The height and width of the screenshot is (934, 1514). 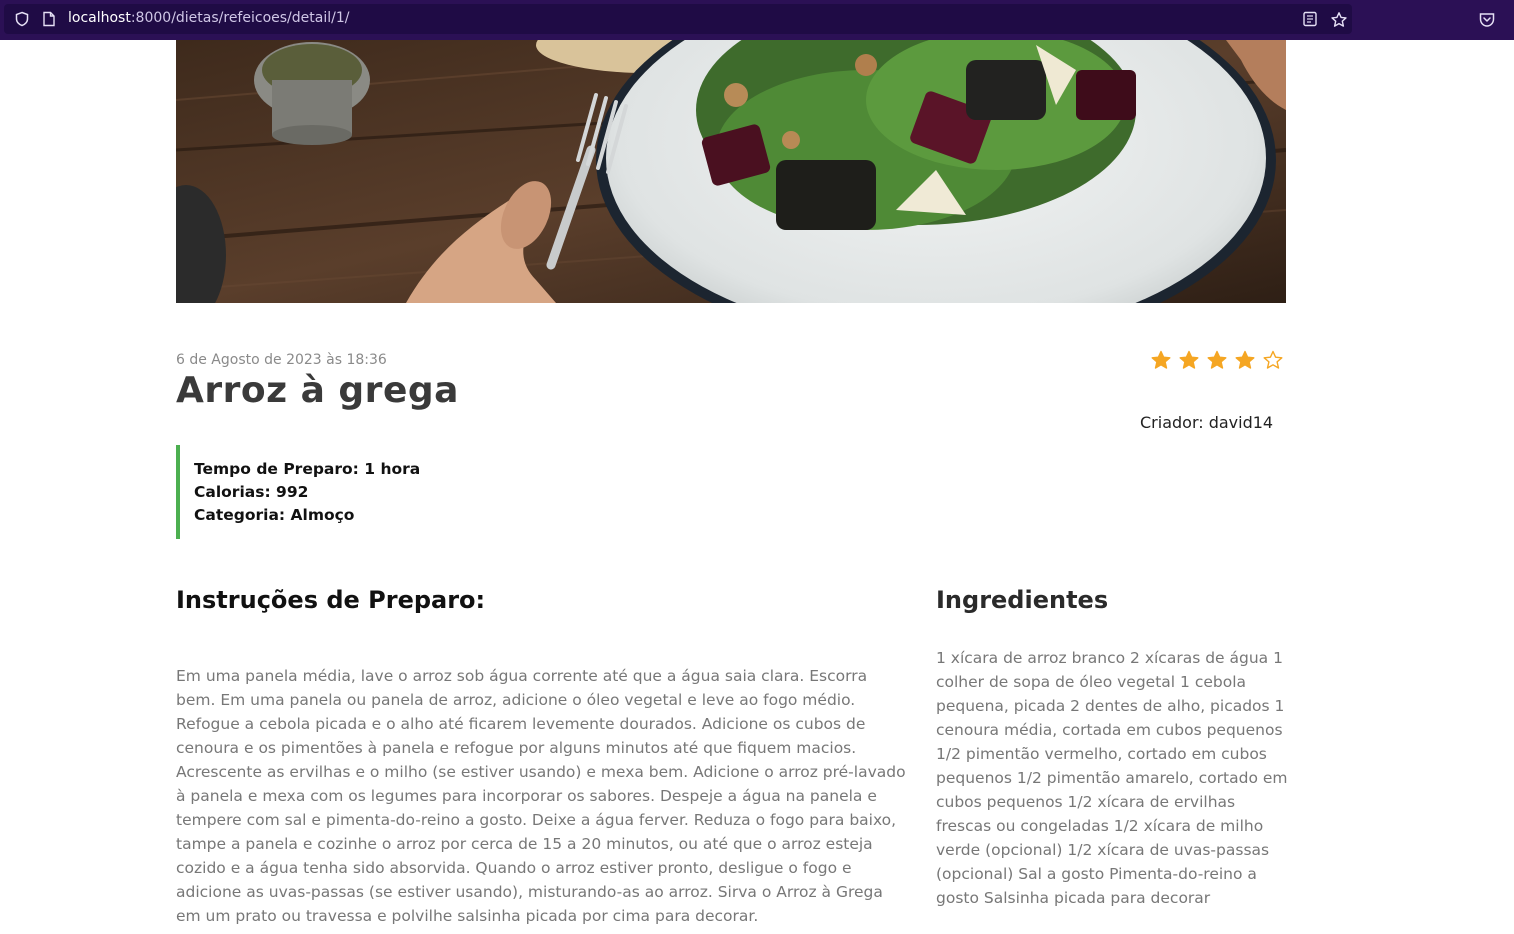 I want to click on recipe-title: Arroz à grega, so click(x=317, y=390).